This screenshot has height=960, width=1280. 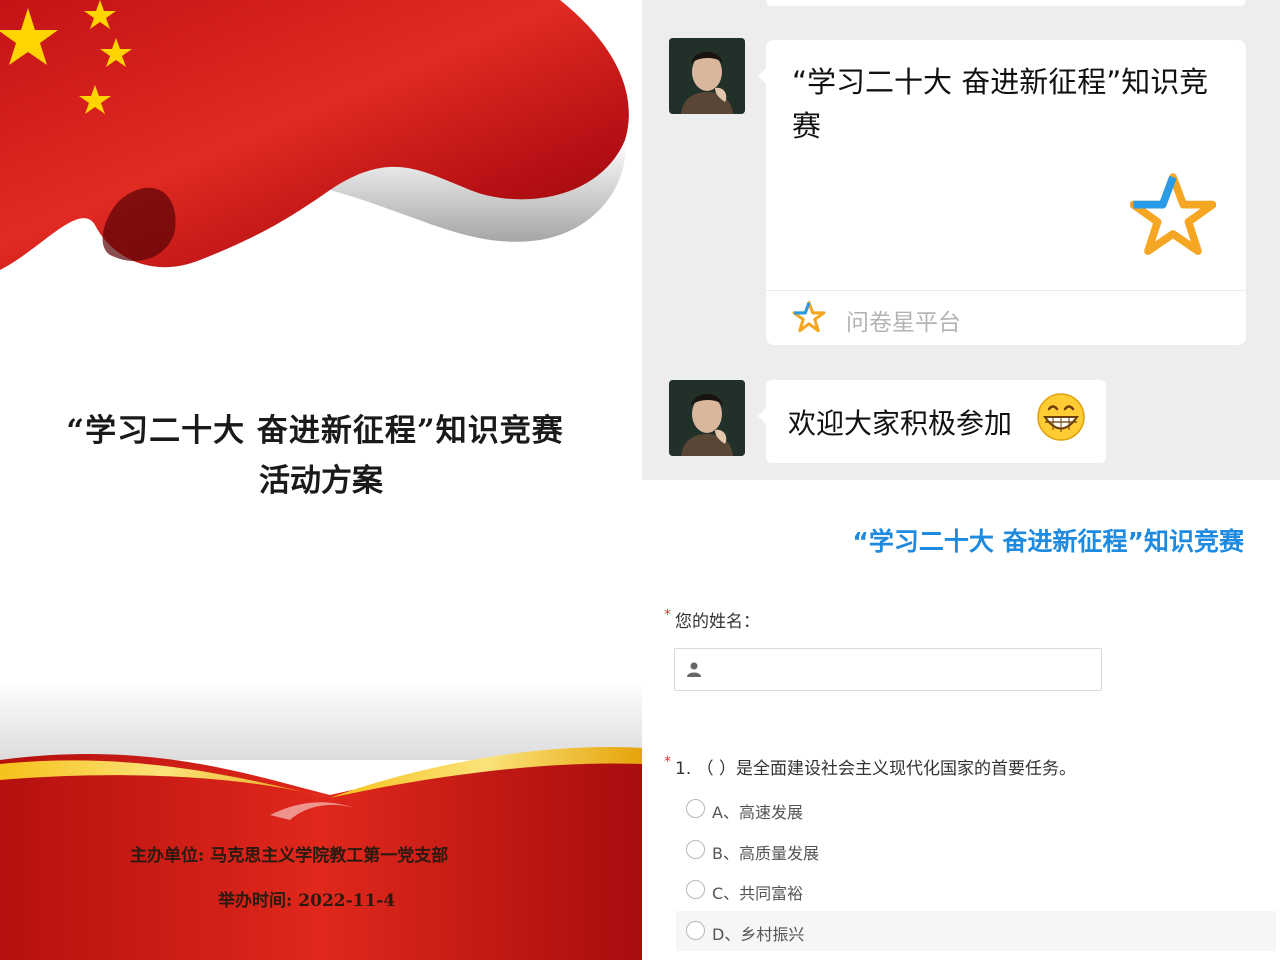 I want to click on message-bubble: 欢迎大家积极参加, so click(x=932, y=421).